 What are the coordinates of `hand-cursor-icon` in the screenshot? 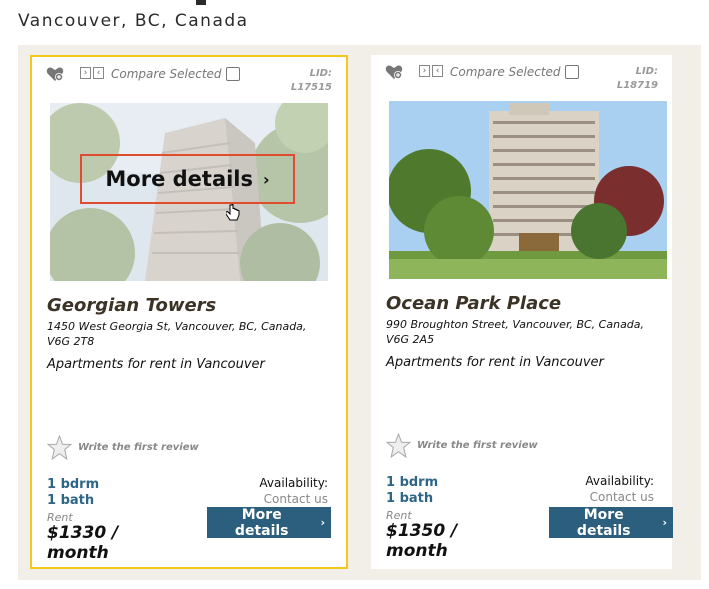 It's located at (233, 212).